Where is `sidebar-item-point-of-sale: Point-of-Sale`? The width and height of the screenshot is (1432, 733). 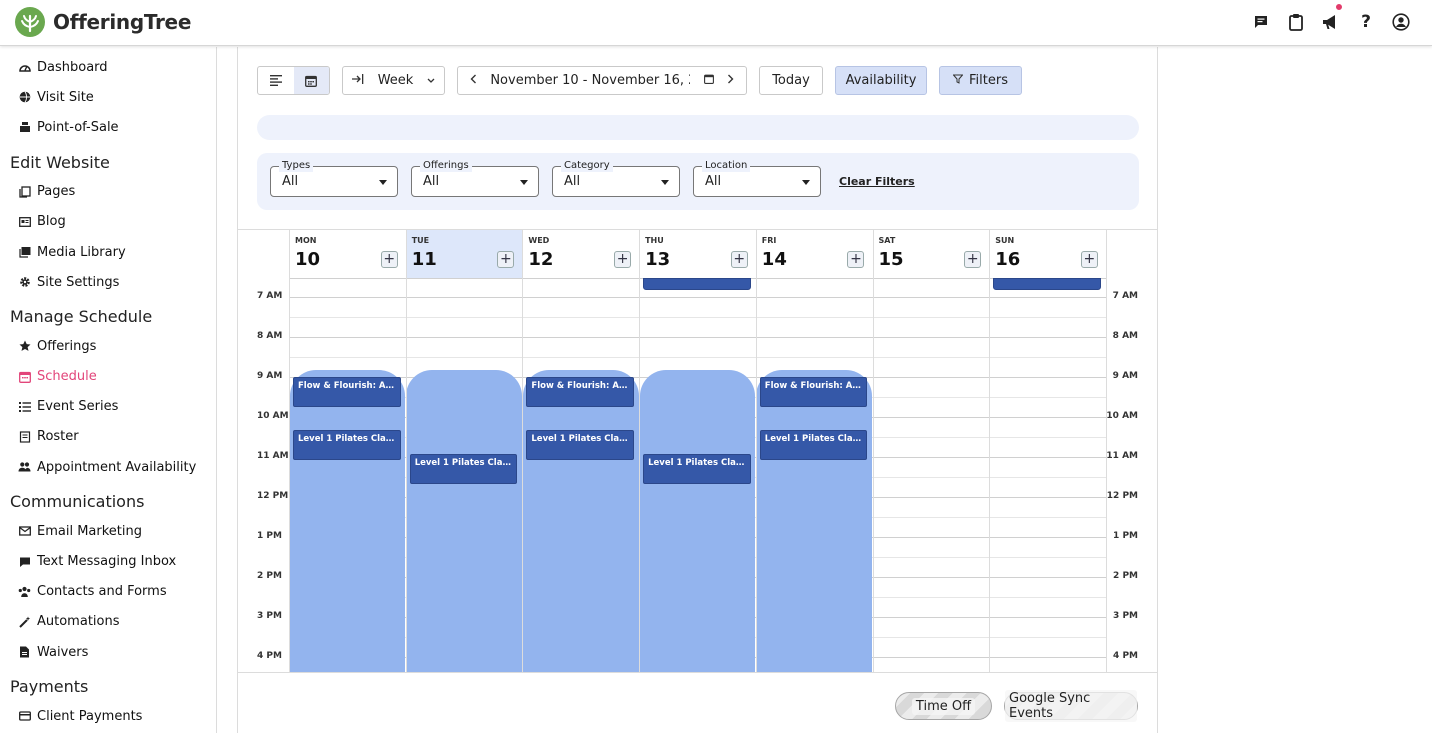
sidebar-item-point-of-sale: Point-of-Sale is located at coordinates (108, 127).